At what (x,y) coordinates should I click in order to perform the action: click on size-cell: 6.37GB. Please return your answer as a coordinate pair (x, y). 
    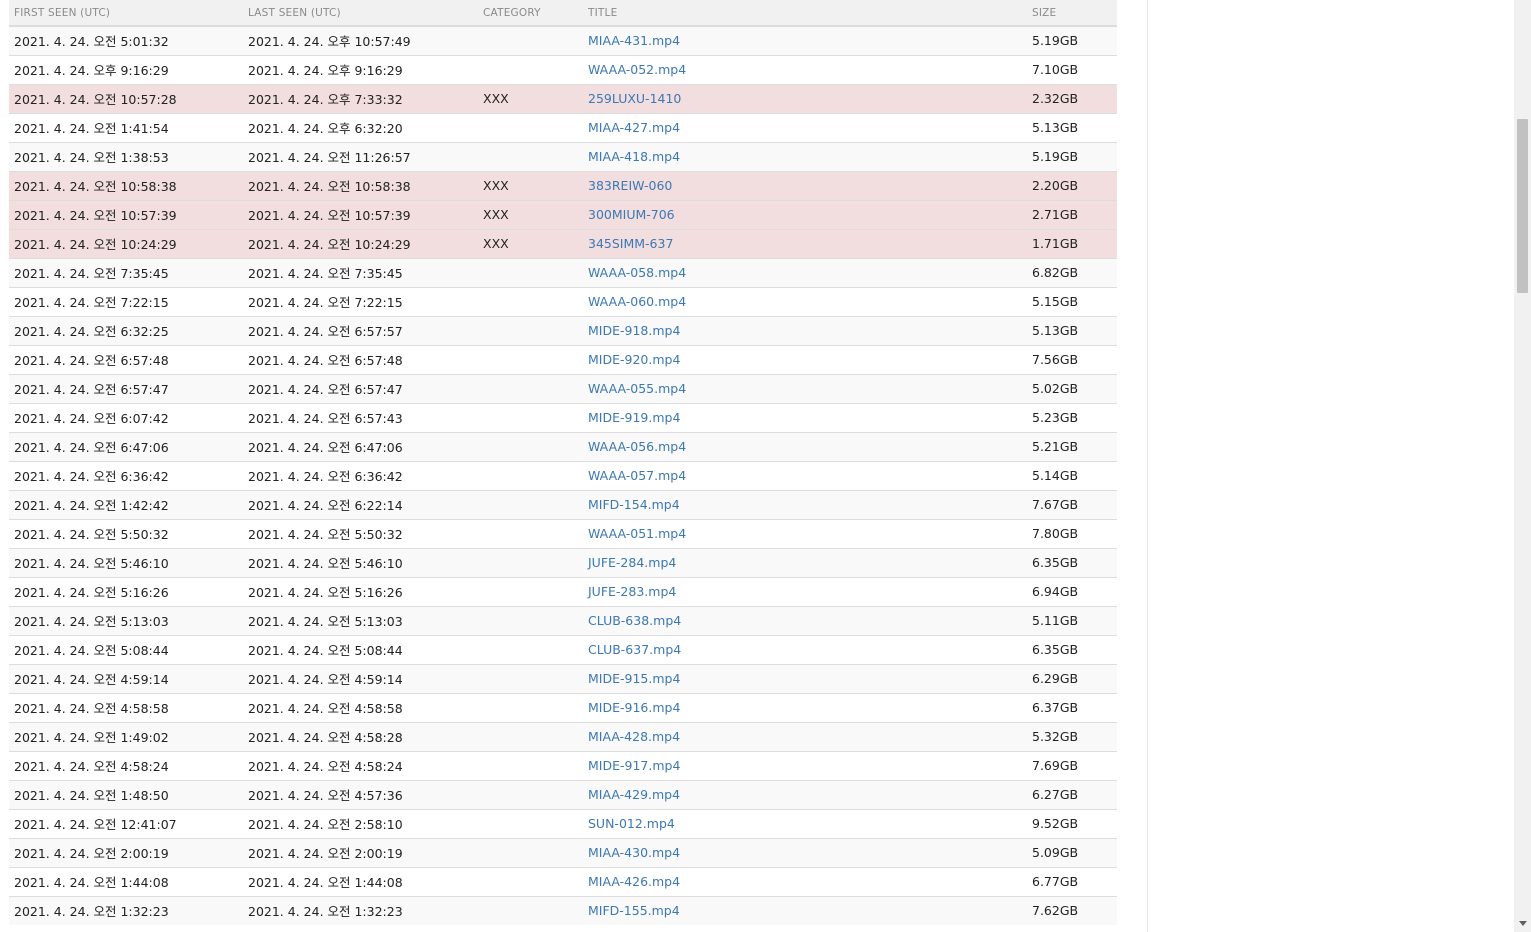
    Looking at the image, I should click on (1072, 707).